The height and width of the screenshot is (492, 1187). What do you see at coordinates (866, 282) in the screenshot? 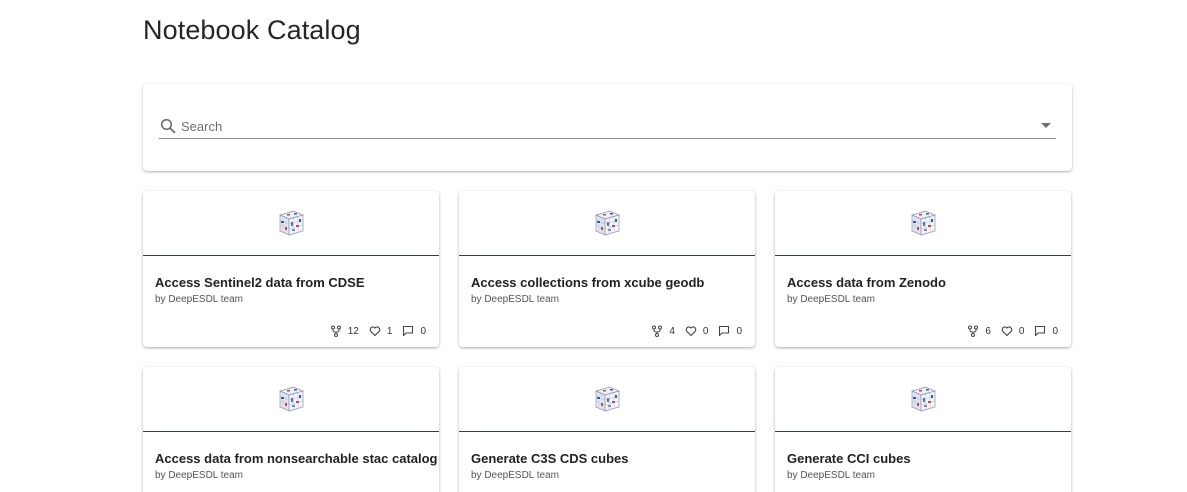
I see `card-title: Access data from Zenodo` at bounding box center [866, 282].